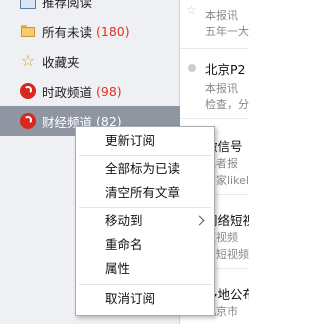 This screenshot has height=324, width=320. Describe the element at coordinates (227, 31) in the screenshot. I see `article-snippet: 五年一大` at that location.